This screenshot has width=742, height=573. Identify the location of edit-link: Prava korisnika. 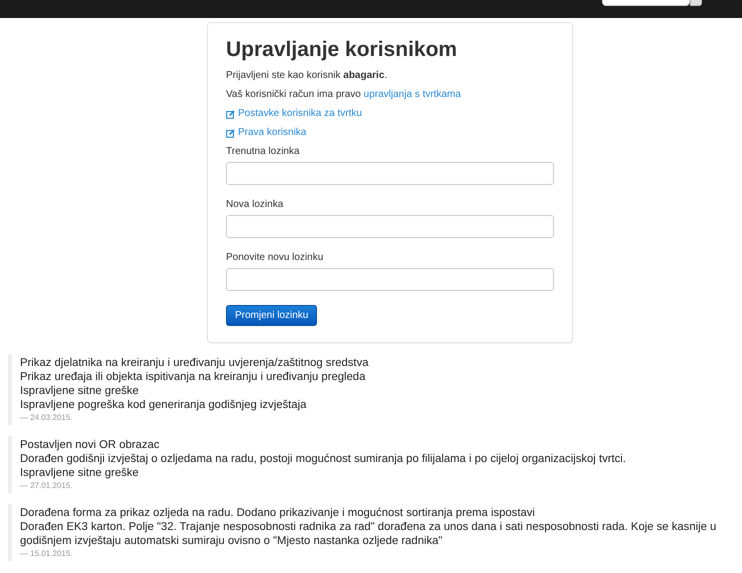
(266, 133).